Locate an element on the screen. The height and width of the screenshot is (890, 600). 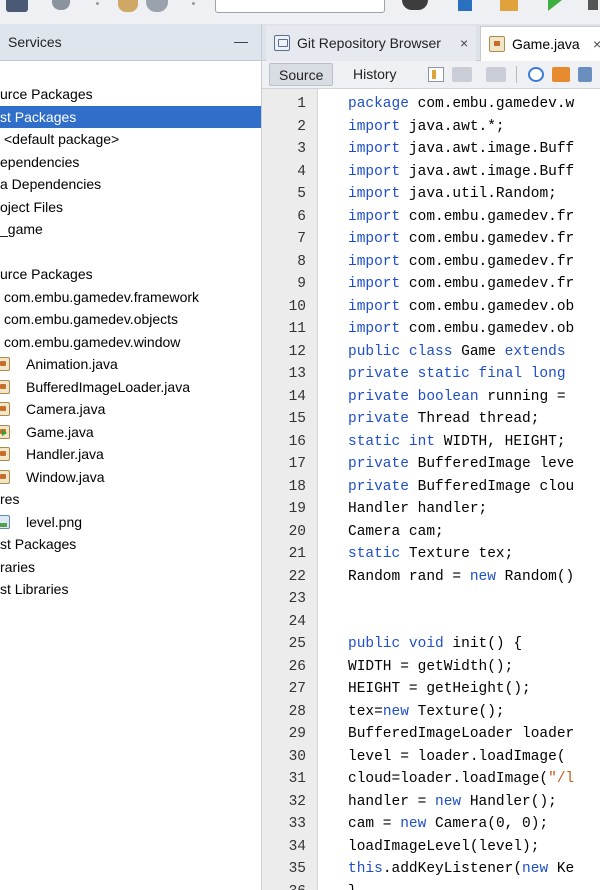
tree-item: res is located at coordinates (130, 499).